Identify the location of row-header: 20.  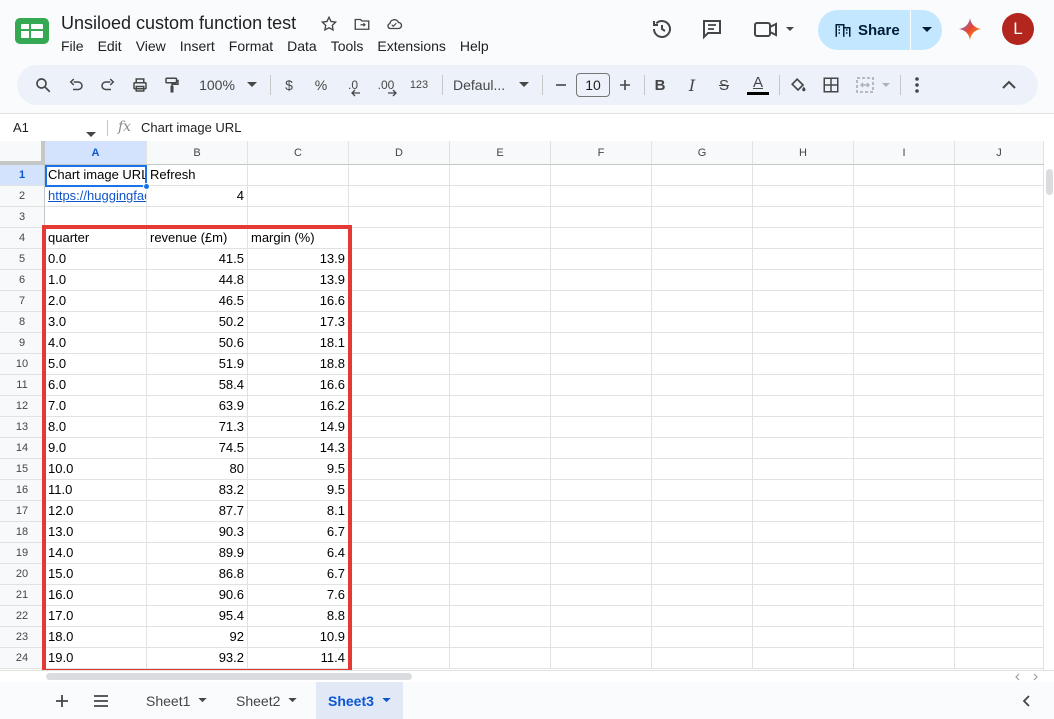
(22, 574).